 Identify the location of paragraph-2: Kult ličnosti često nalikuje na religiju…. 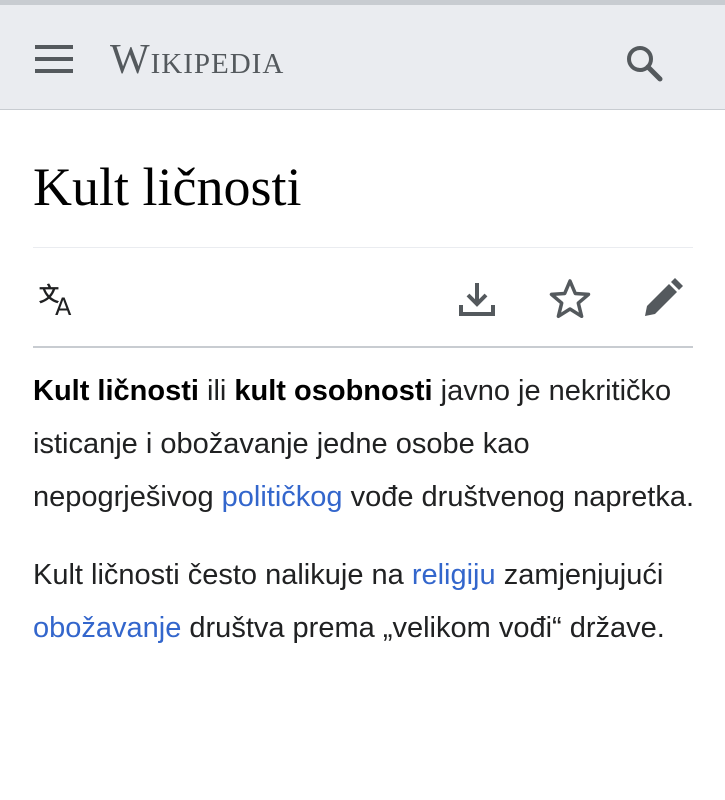
(365, 602).